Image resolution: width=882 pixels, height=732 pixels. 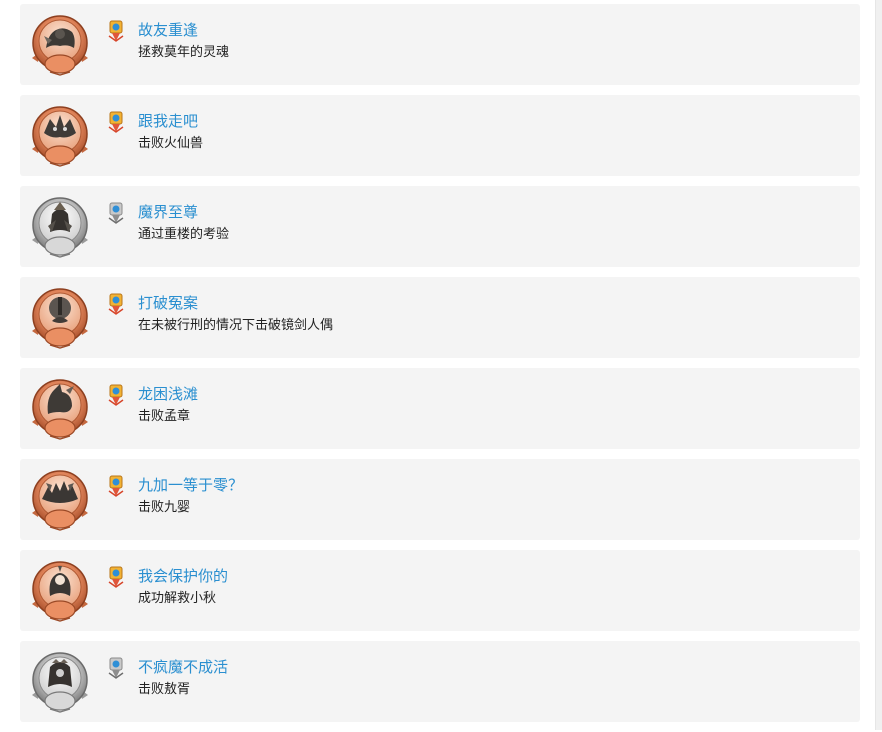 I want to click on achievement-description: 击败九婴, so click(x=164, y=507).